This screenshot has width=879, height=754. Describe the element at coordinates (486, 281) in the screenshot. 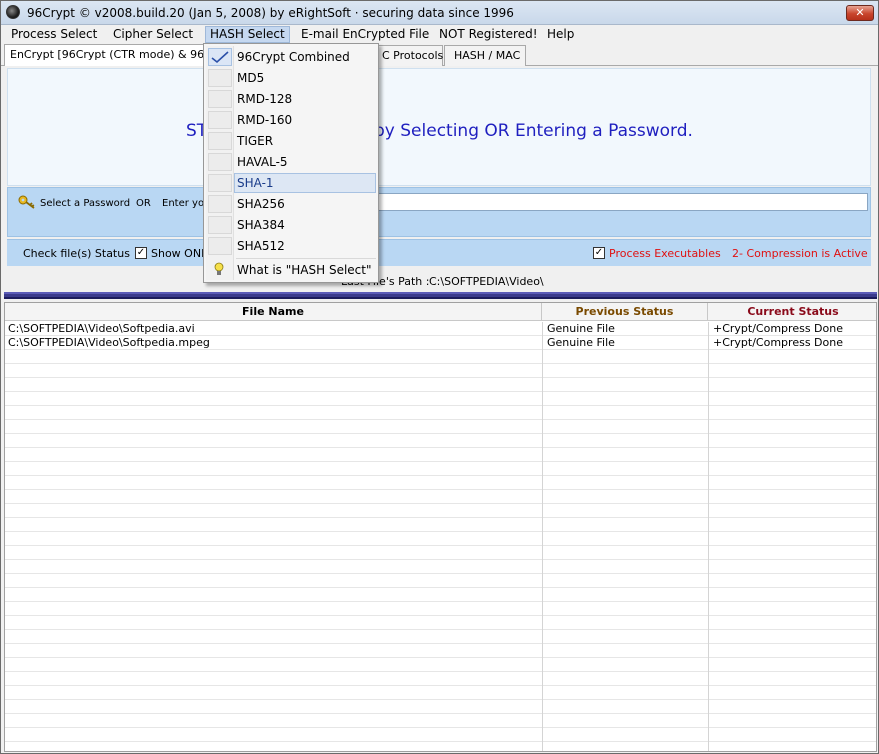

I see `last-path-value: C:\SOFTPEDIA\Video\` at that location.